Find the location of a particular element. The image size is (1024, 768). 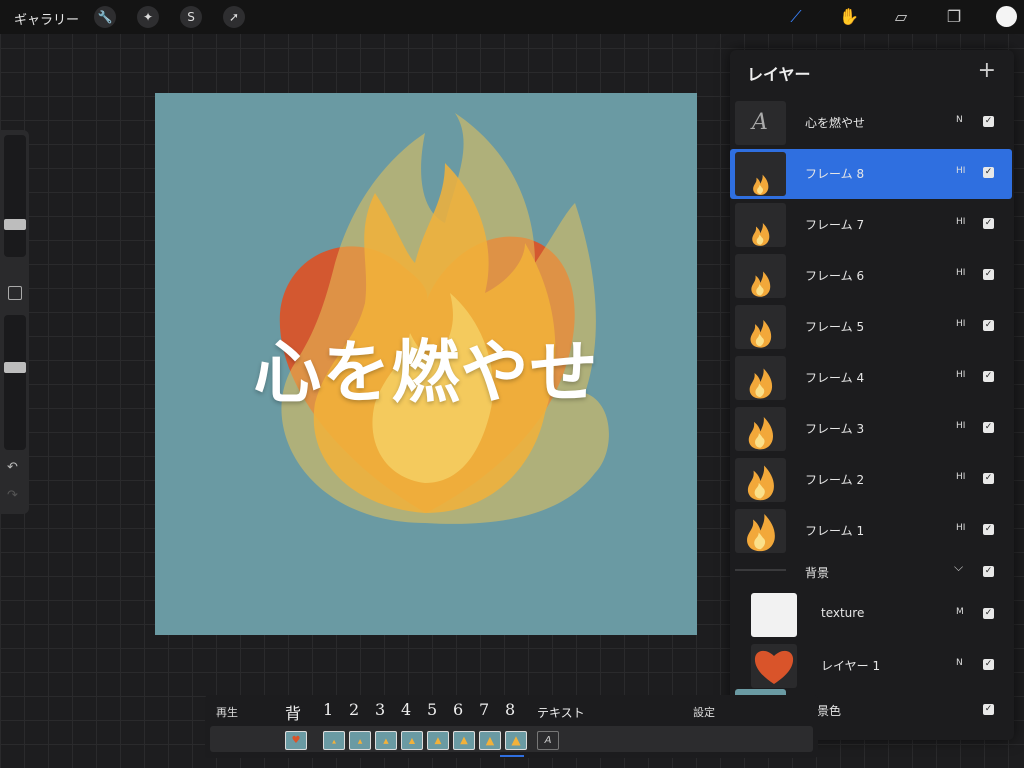

layer-row-layer-1: レイヤー 1 N ✓ is located at coordinates (871, 666).